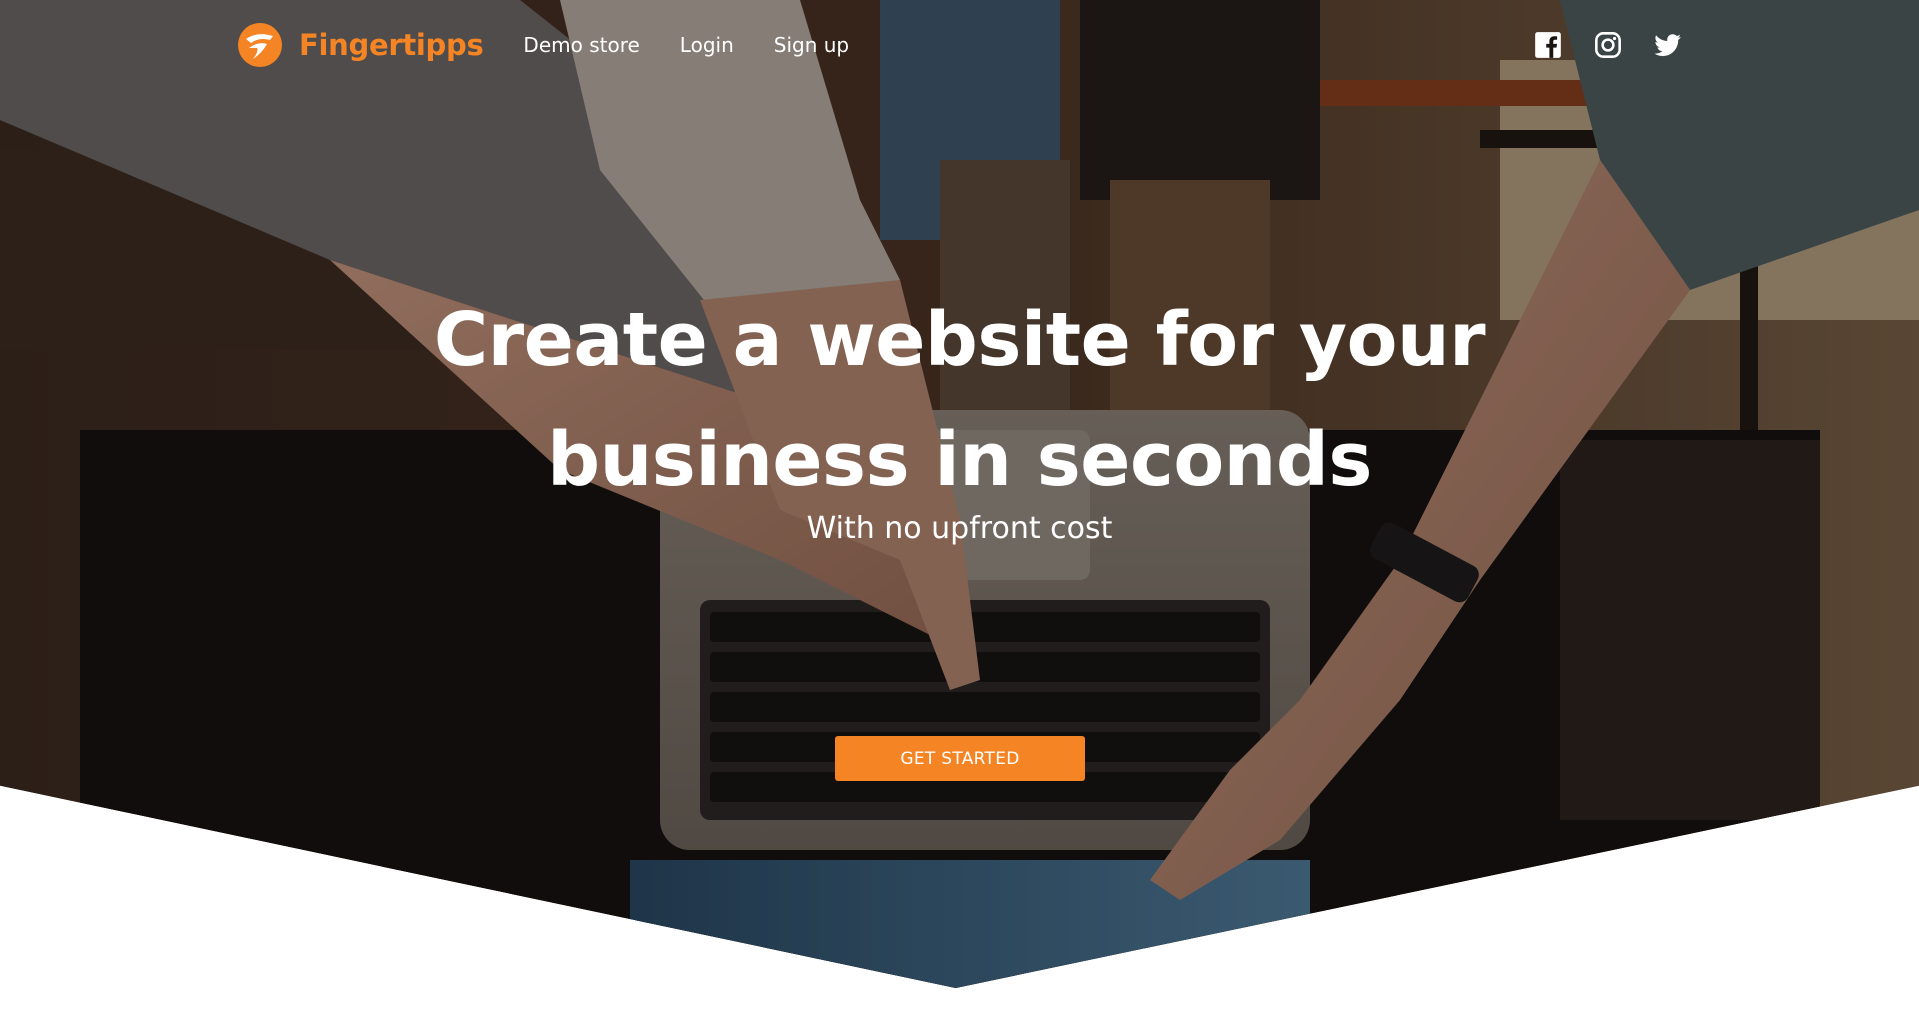  Describe the element at coordinates (959, 528) in the screenshot. I see `hero-subheadline: With no upfront cost` at that location.